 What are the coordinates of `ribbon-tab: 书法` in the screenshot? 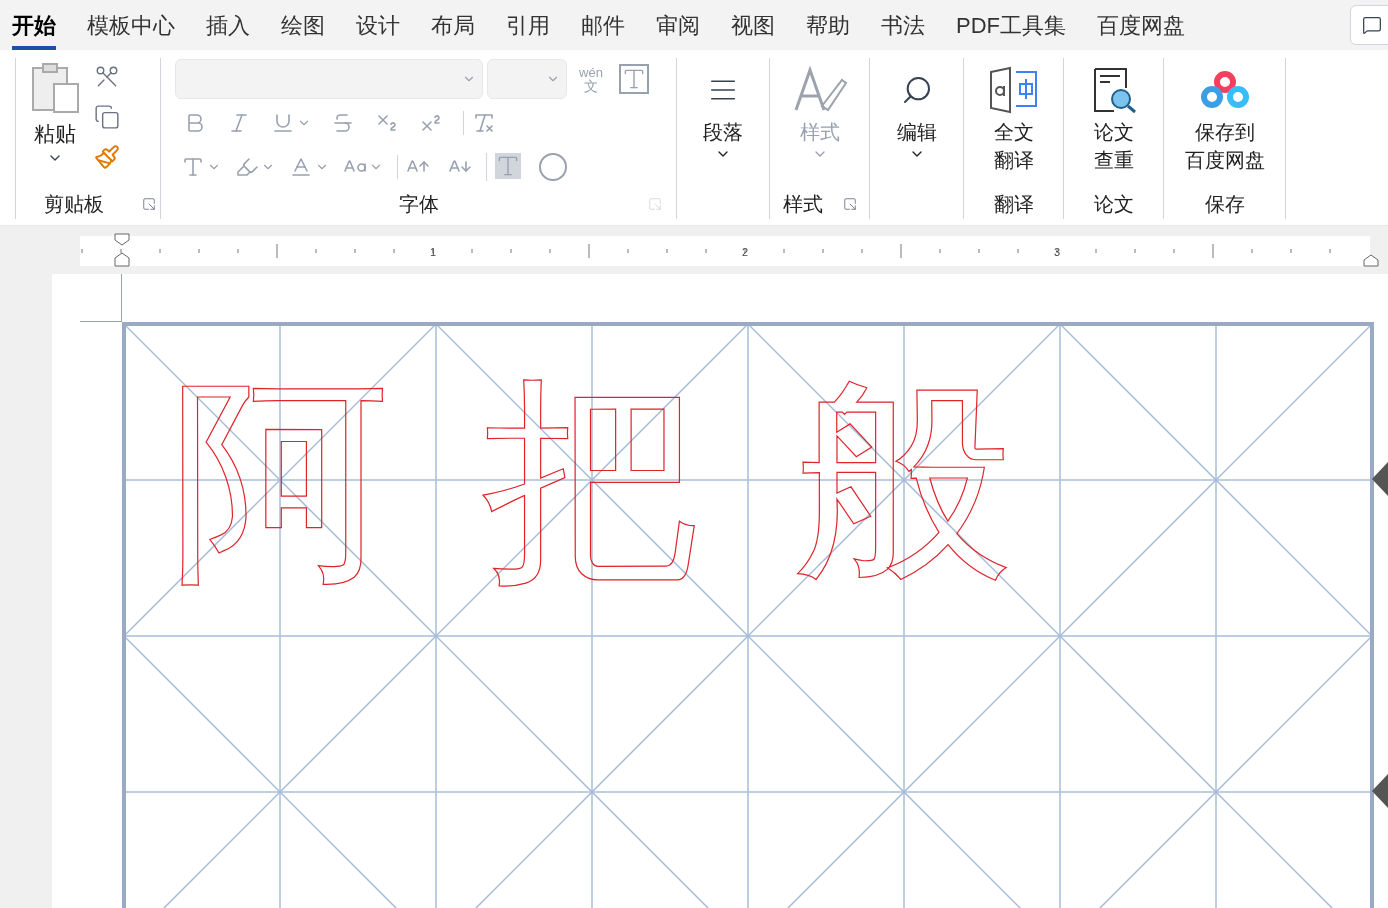 It's located at (903, 25).